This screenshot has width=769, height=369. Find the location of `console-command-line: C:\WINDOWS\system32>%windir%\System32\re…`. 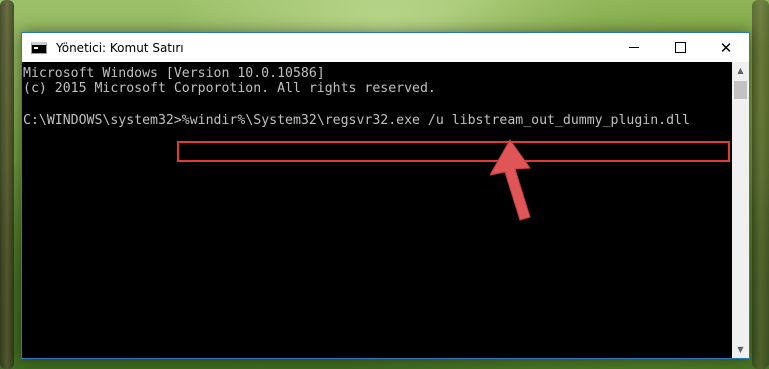

console-command-line: C:\WINDOWS\system32>%windir%\System32\re… is located at coordinates (356, 120).